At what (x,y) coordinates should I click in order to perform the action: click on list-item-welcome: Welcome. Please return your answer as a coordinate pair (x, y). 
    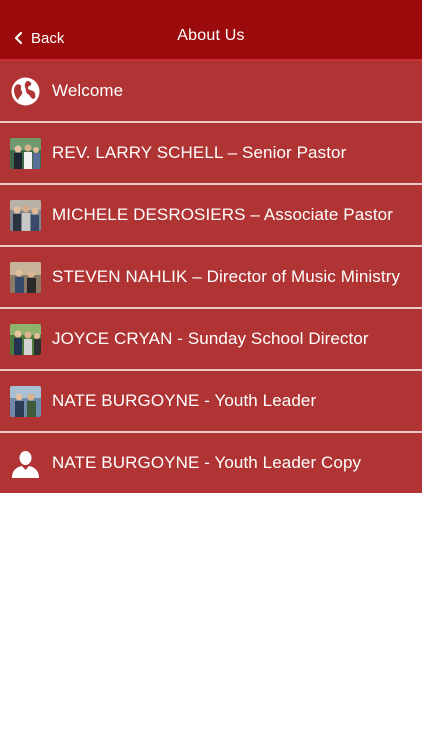
    Looking at the image, I should click on (211, 92).